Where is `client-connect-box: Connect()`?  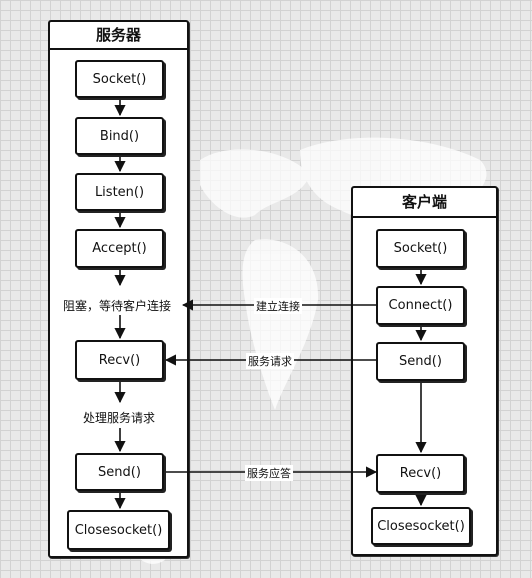 client-connect-box: Connect() is located at coordinates (420, 305).